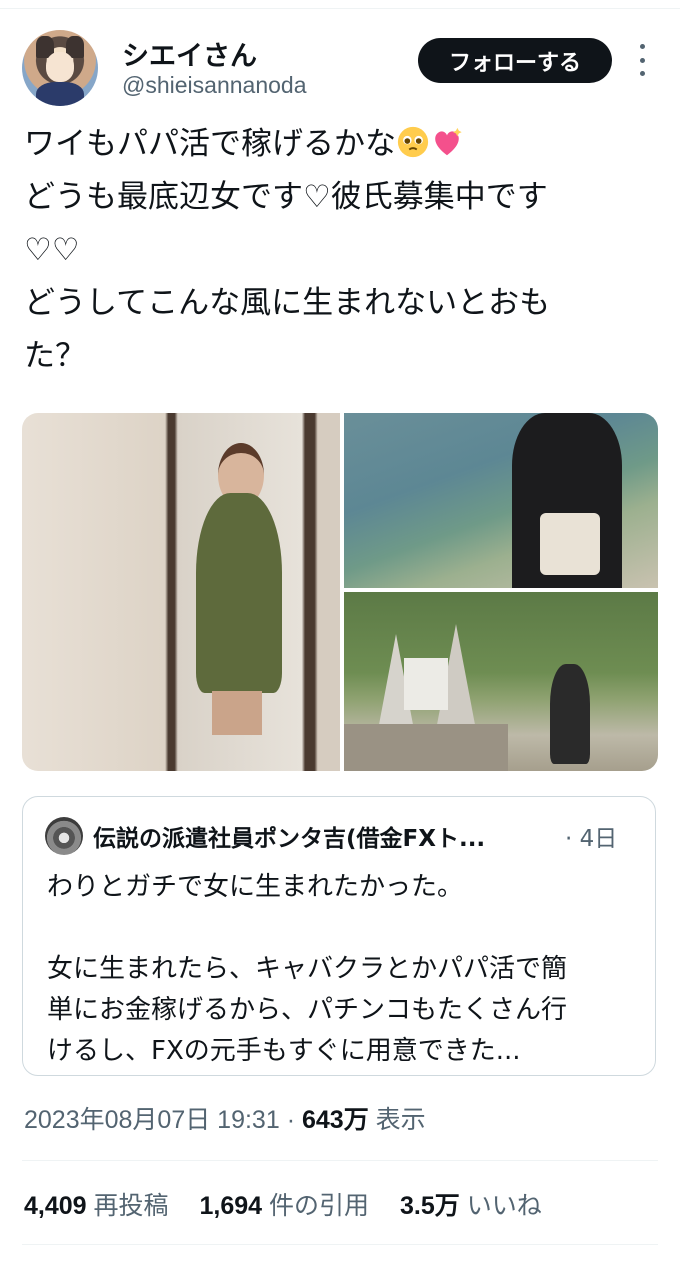 The height and width of the screenshot is (1269, 680). What do you see at coordinates (501, 681) in the screenshot?
I see `photo-park-monument` at bounding box center [501, 681].